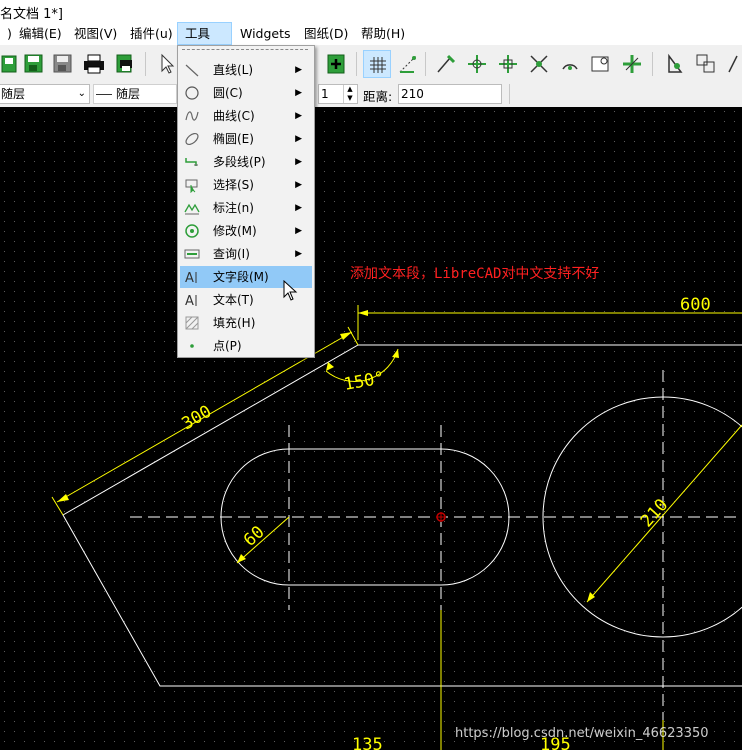  What do you see at coordinates (539, 64) in the screenshot?
I see `snap-intersection-icon` at bounding box center [539, 64].